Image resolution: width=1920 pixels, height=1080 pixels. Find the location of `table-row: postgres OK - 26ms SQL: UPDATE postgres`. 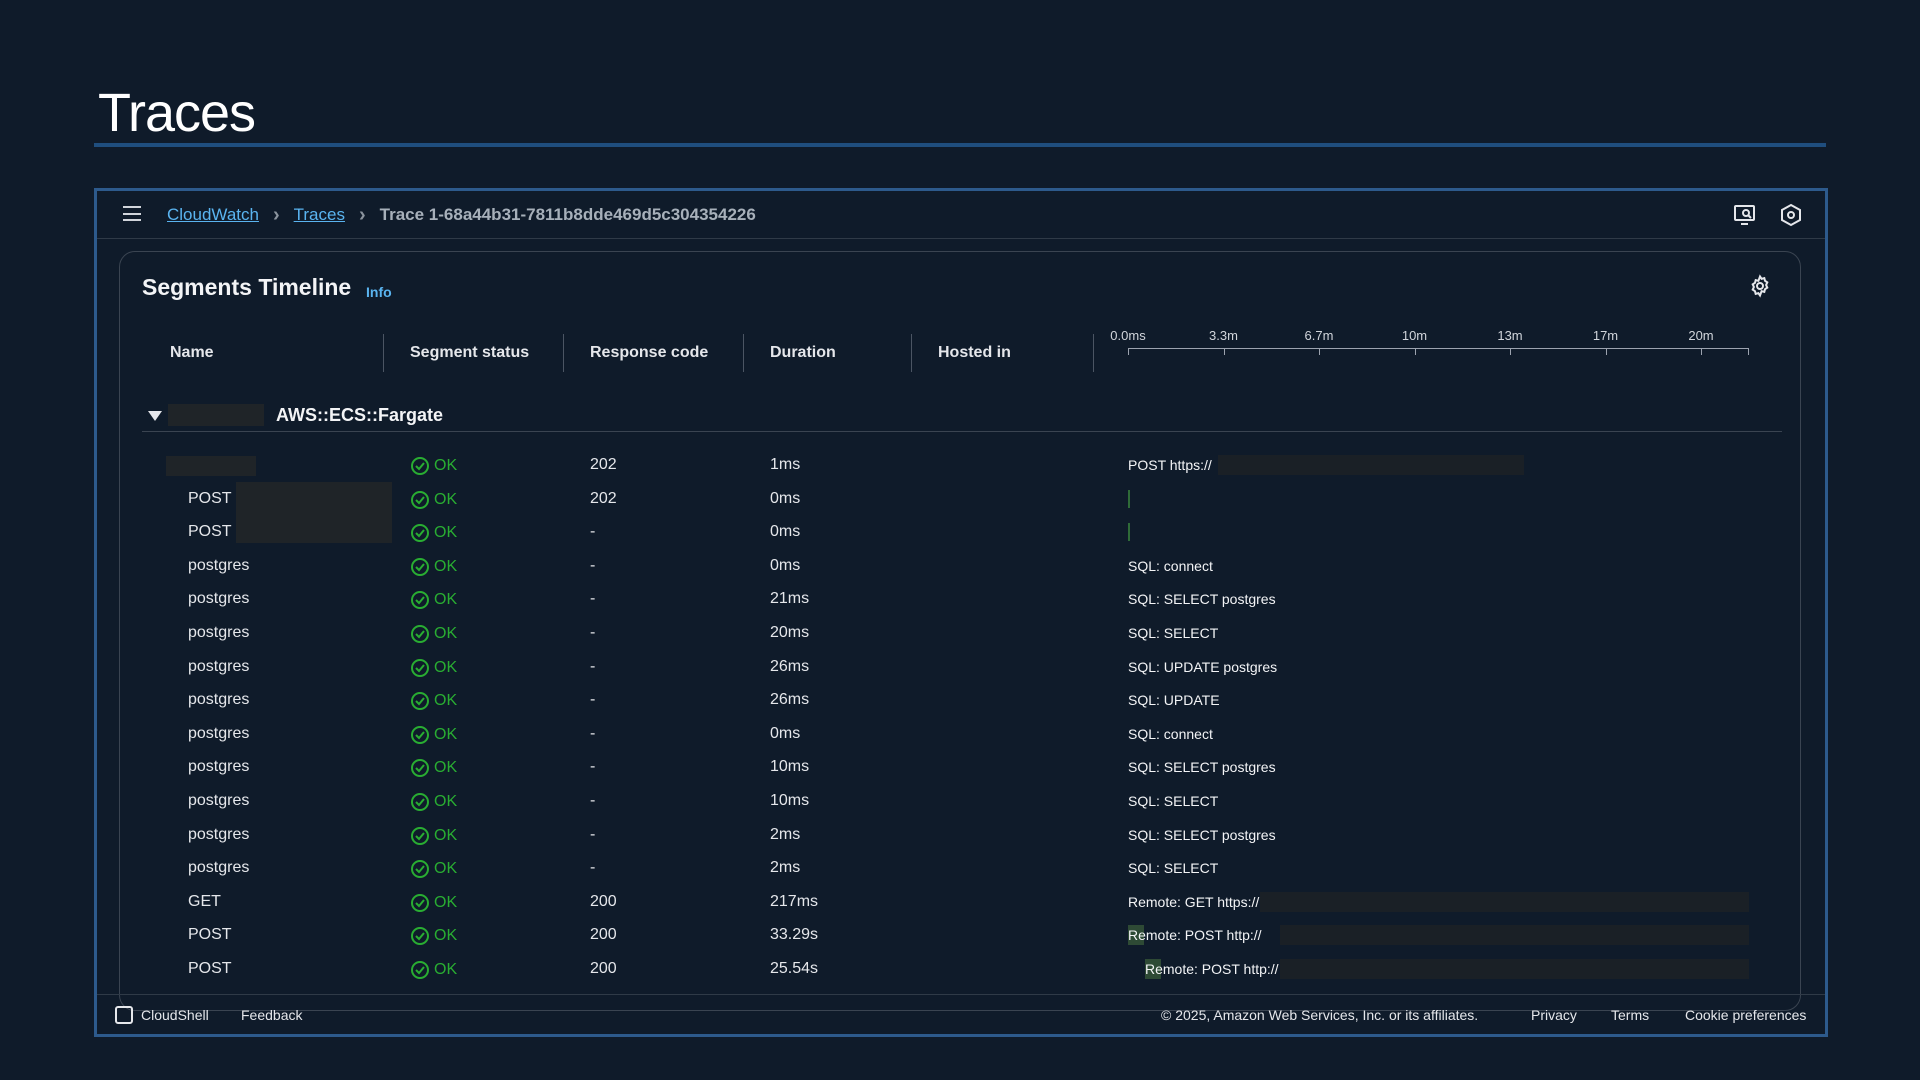

table-row: postgres OK - 26ms SQL: UPDATE postgres is located at coordinates (960, 667).